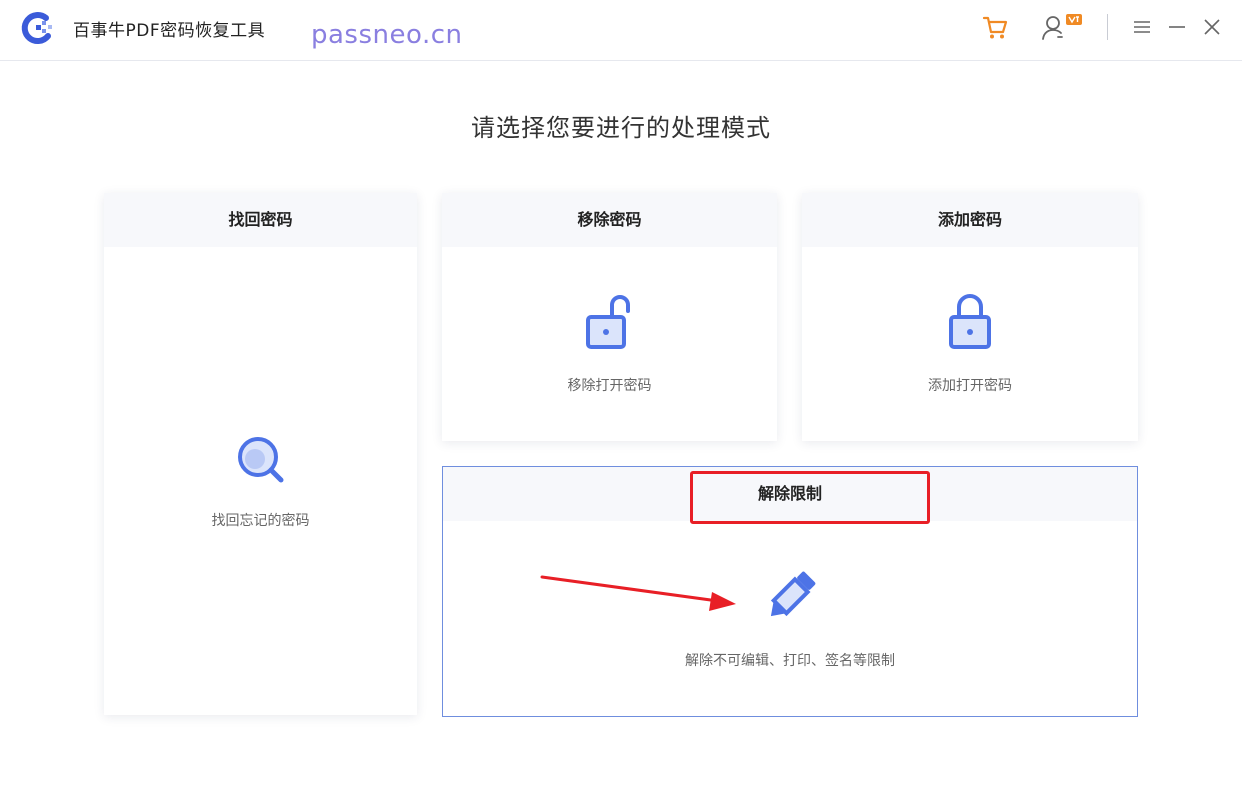  What do you see at coordinates (621, 128) in the screenshot?
I see `page-heading: 请选择您要进行的处理模式` at bounding box center [621, 128].